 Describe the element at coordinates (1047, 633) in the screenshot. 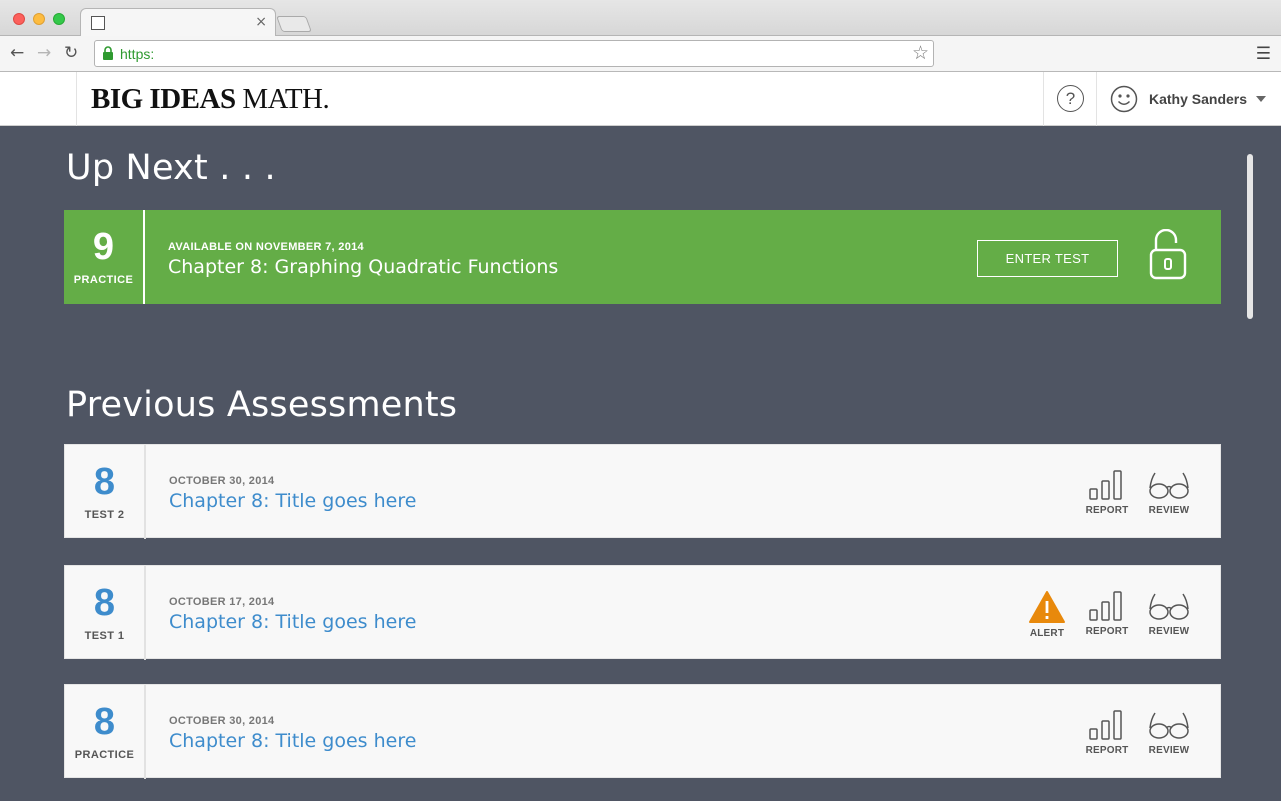

I see `alert-label: ALERT` at that location.